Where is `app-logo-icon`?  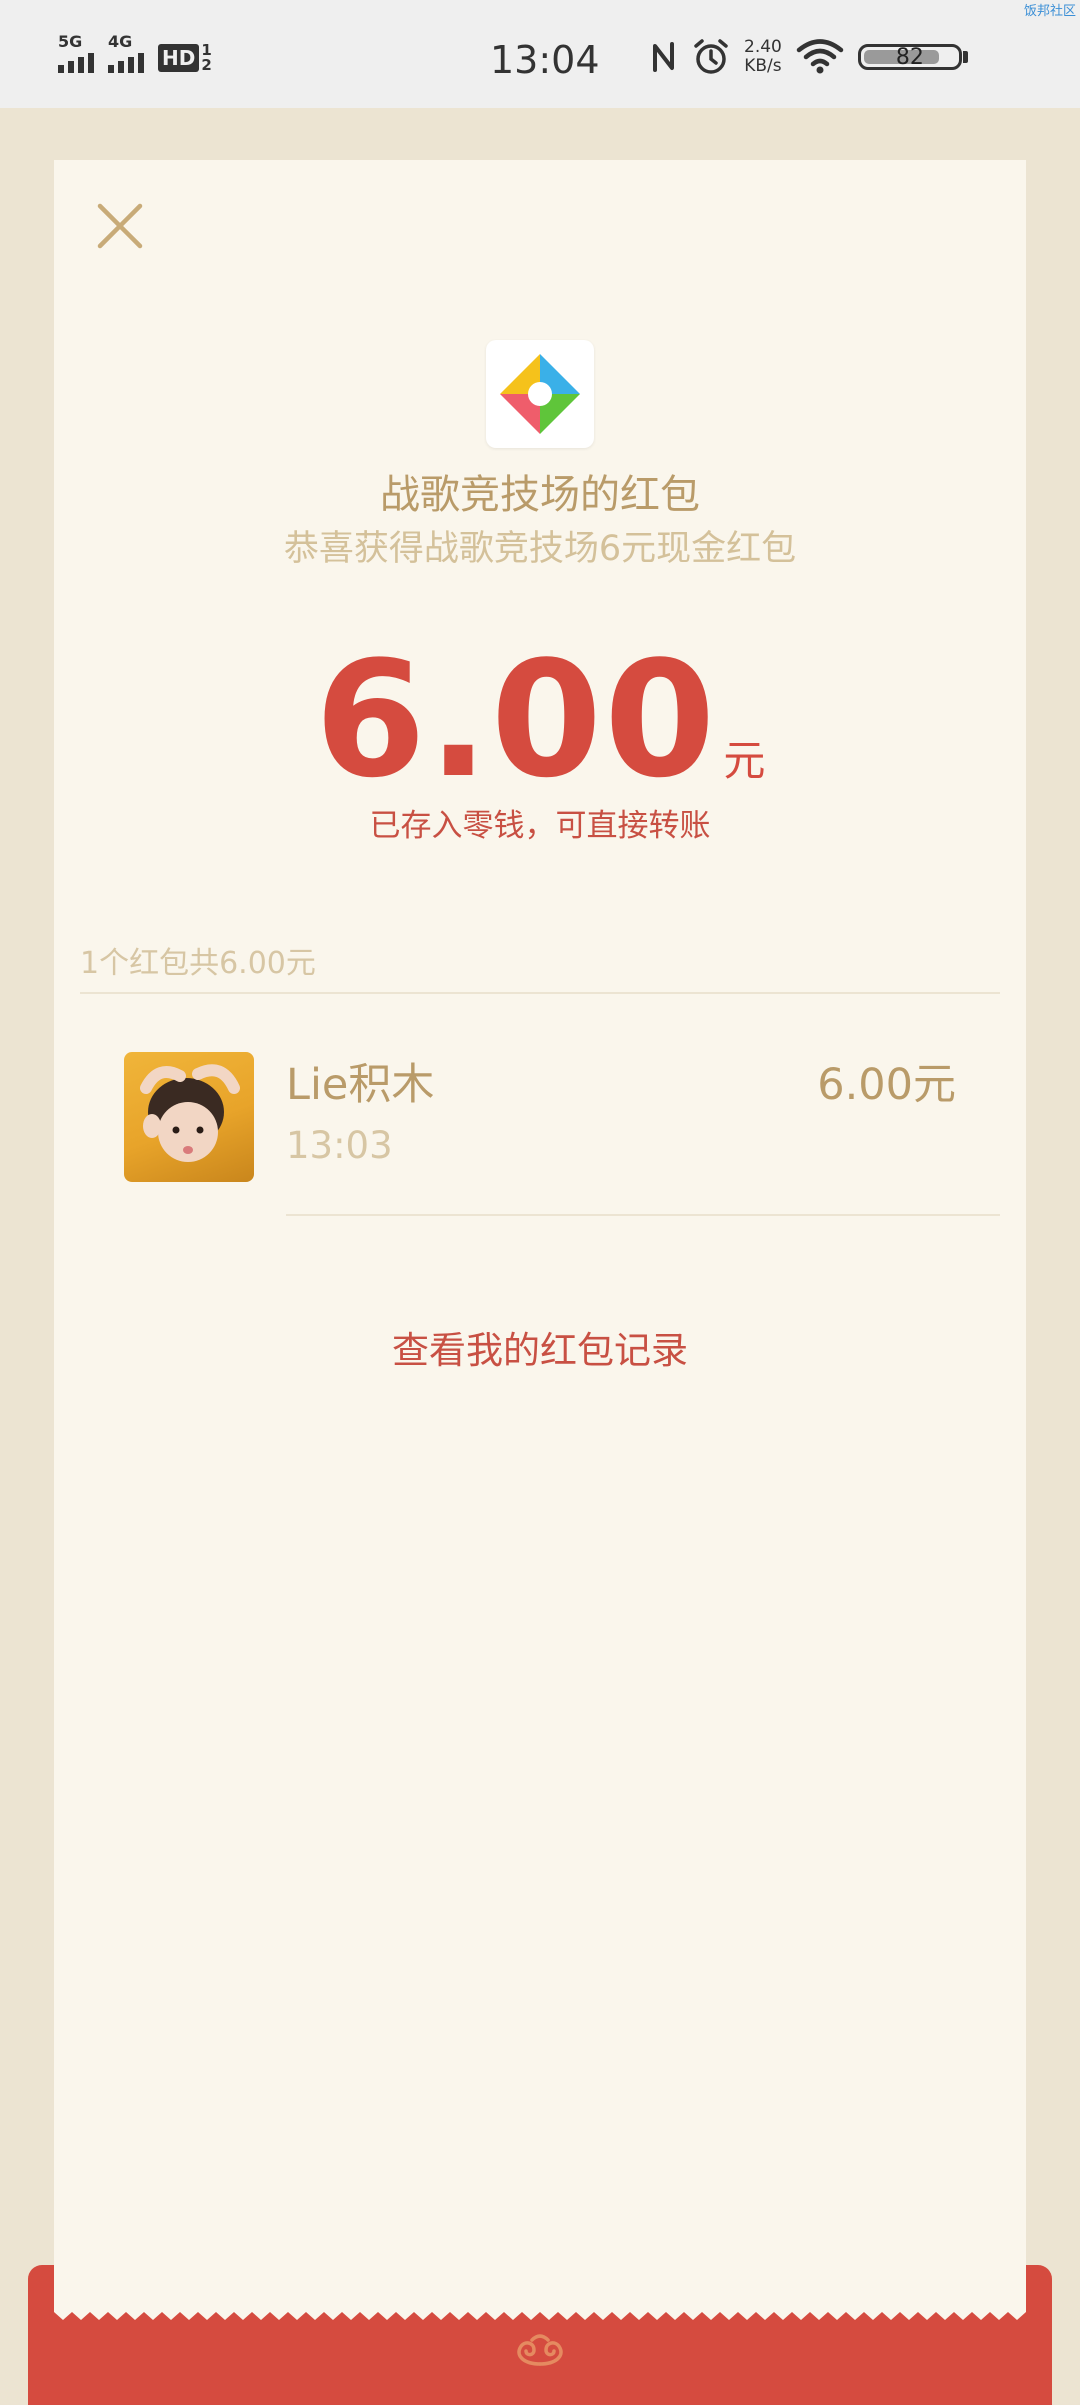 app-logo-icon is located at coordinates (540, 394).